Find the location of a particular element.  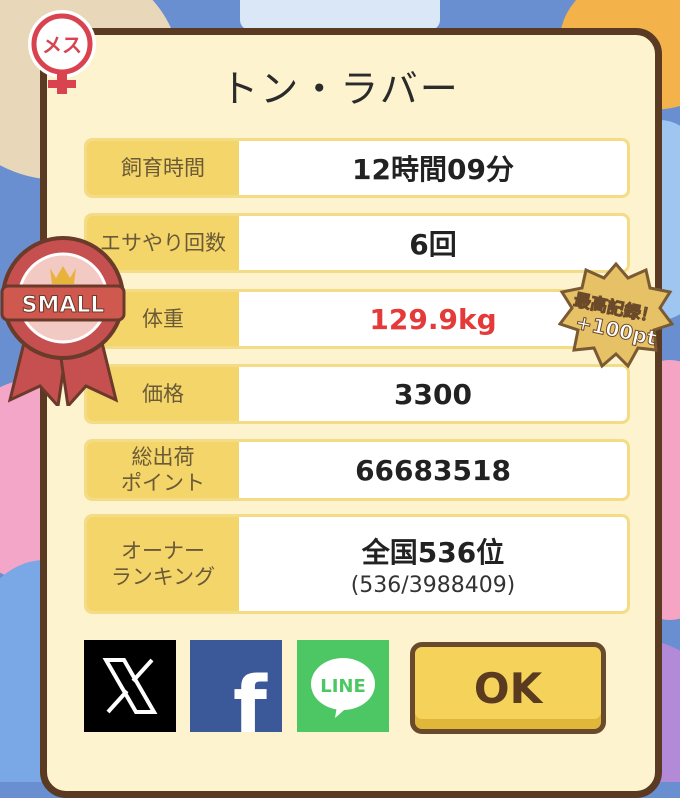

svg-text: f is located at coordinates (250, 696).